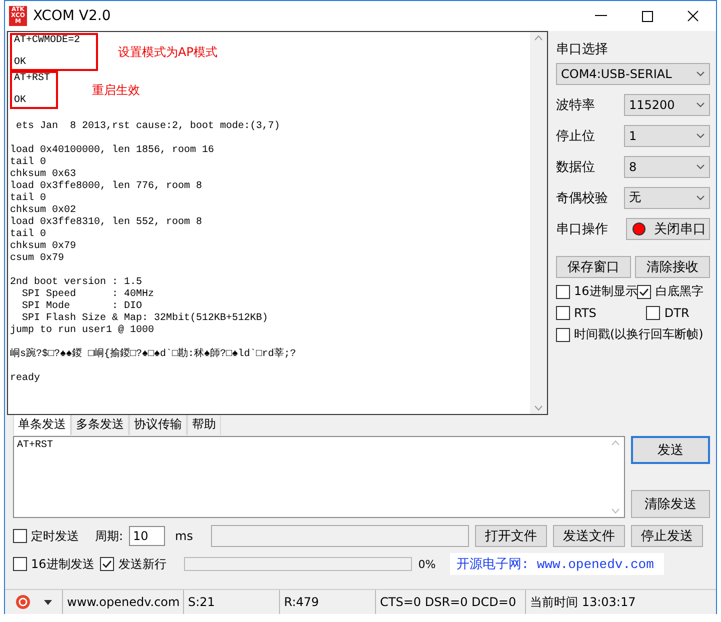 The height and width of the screenshot is (622, 721). Describe the element at coordinates (43, 247) in the screenshot. I see `log-line: chksum 0x79` at that location.